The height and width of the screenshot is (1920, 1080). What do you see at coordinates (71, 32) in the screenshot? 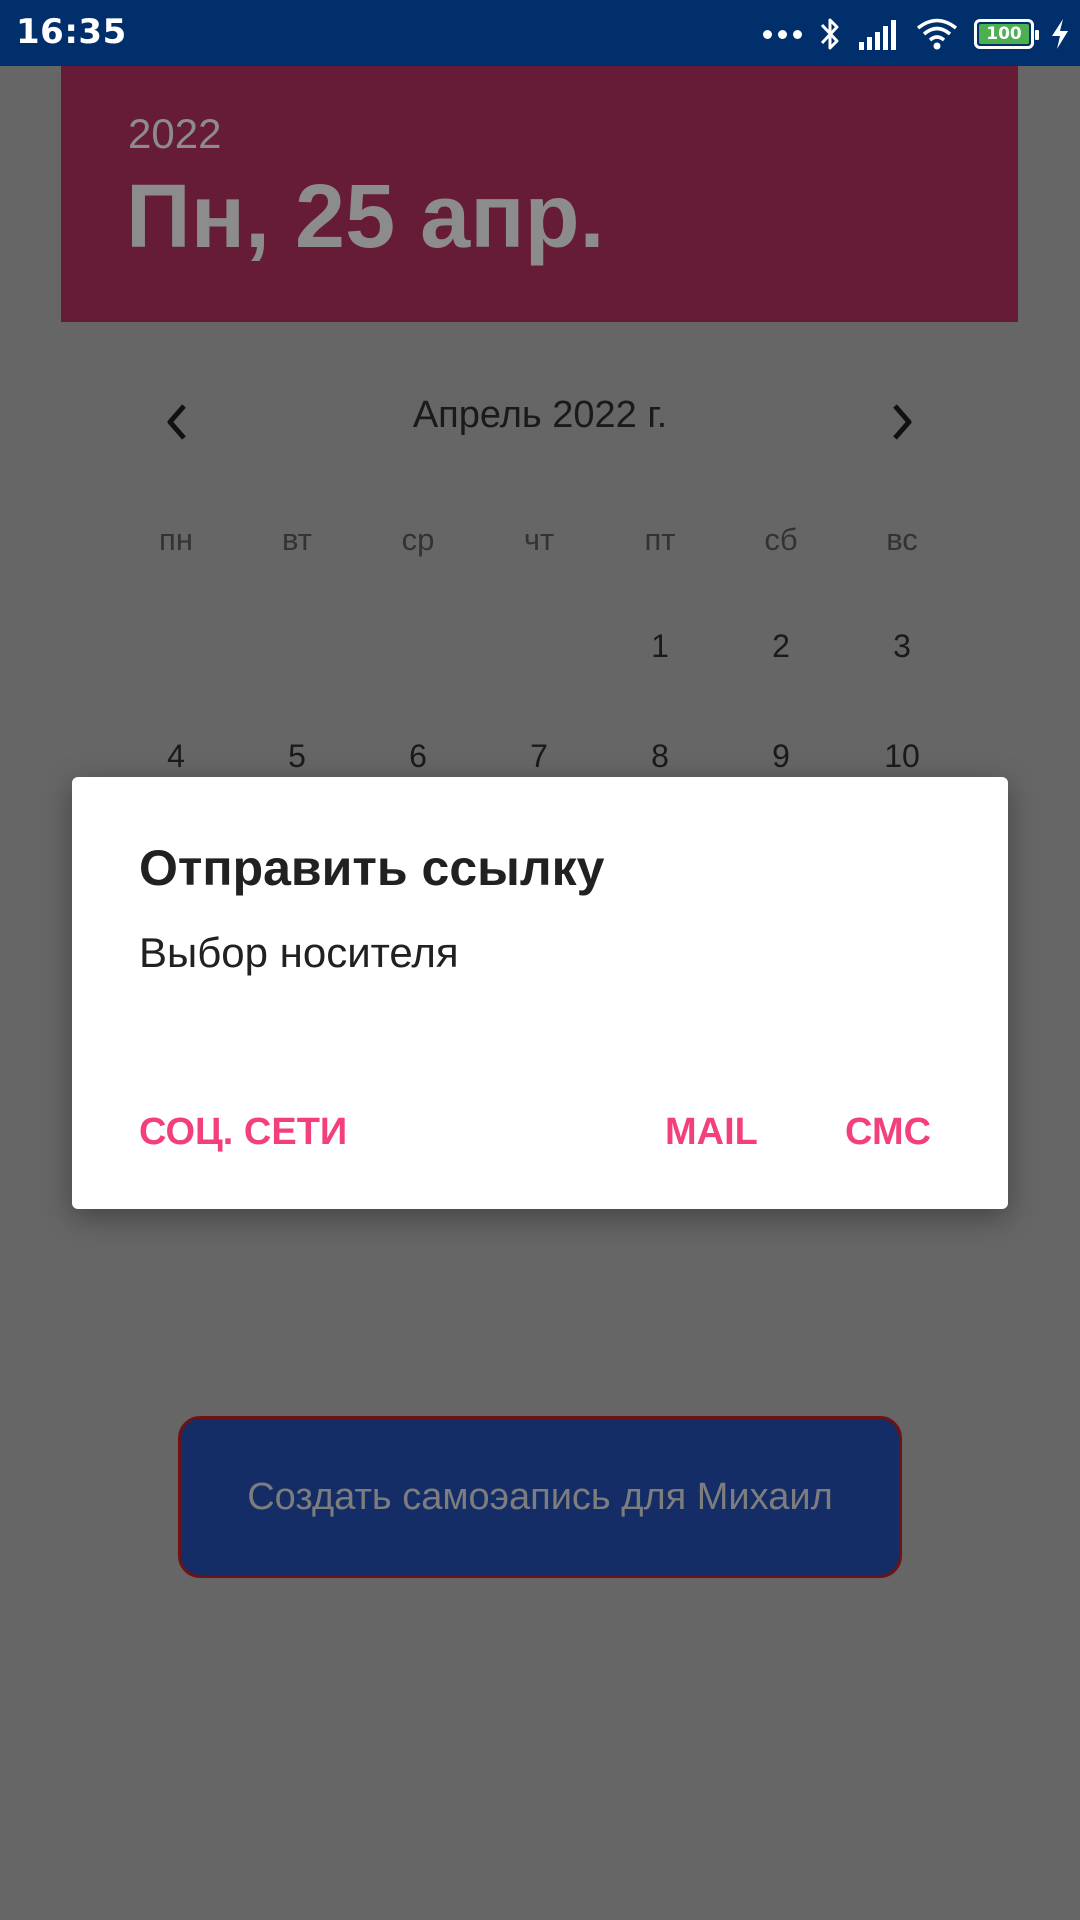
I see `status-time: 16:35` at bounding box center [71, 32].